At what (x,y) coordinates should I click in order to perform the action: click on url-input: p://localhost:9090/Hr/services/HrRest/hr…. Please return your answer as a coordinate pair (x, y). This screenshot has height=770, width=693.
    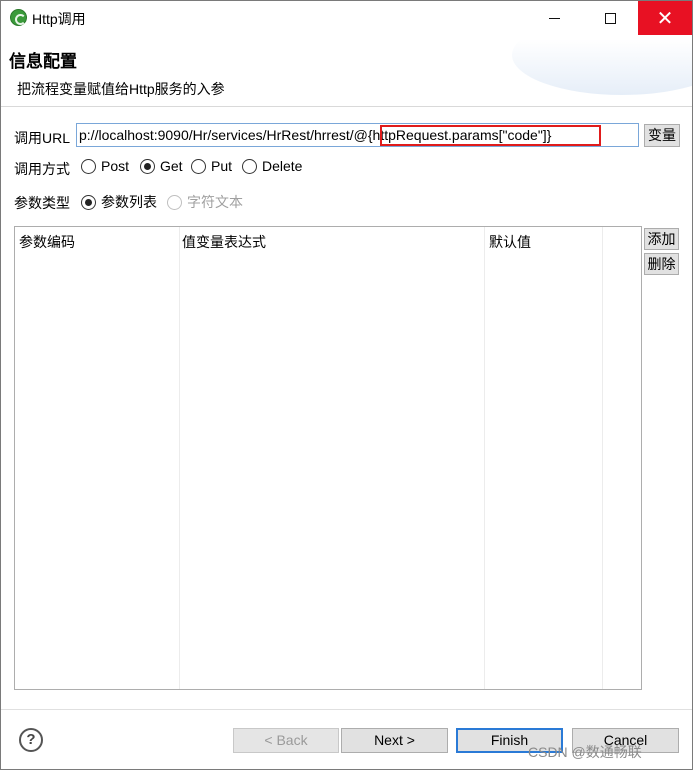
    Looking at the image, I should click on (357, 135).